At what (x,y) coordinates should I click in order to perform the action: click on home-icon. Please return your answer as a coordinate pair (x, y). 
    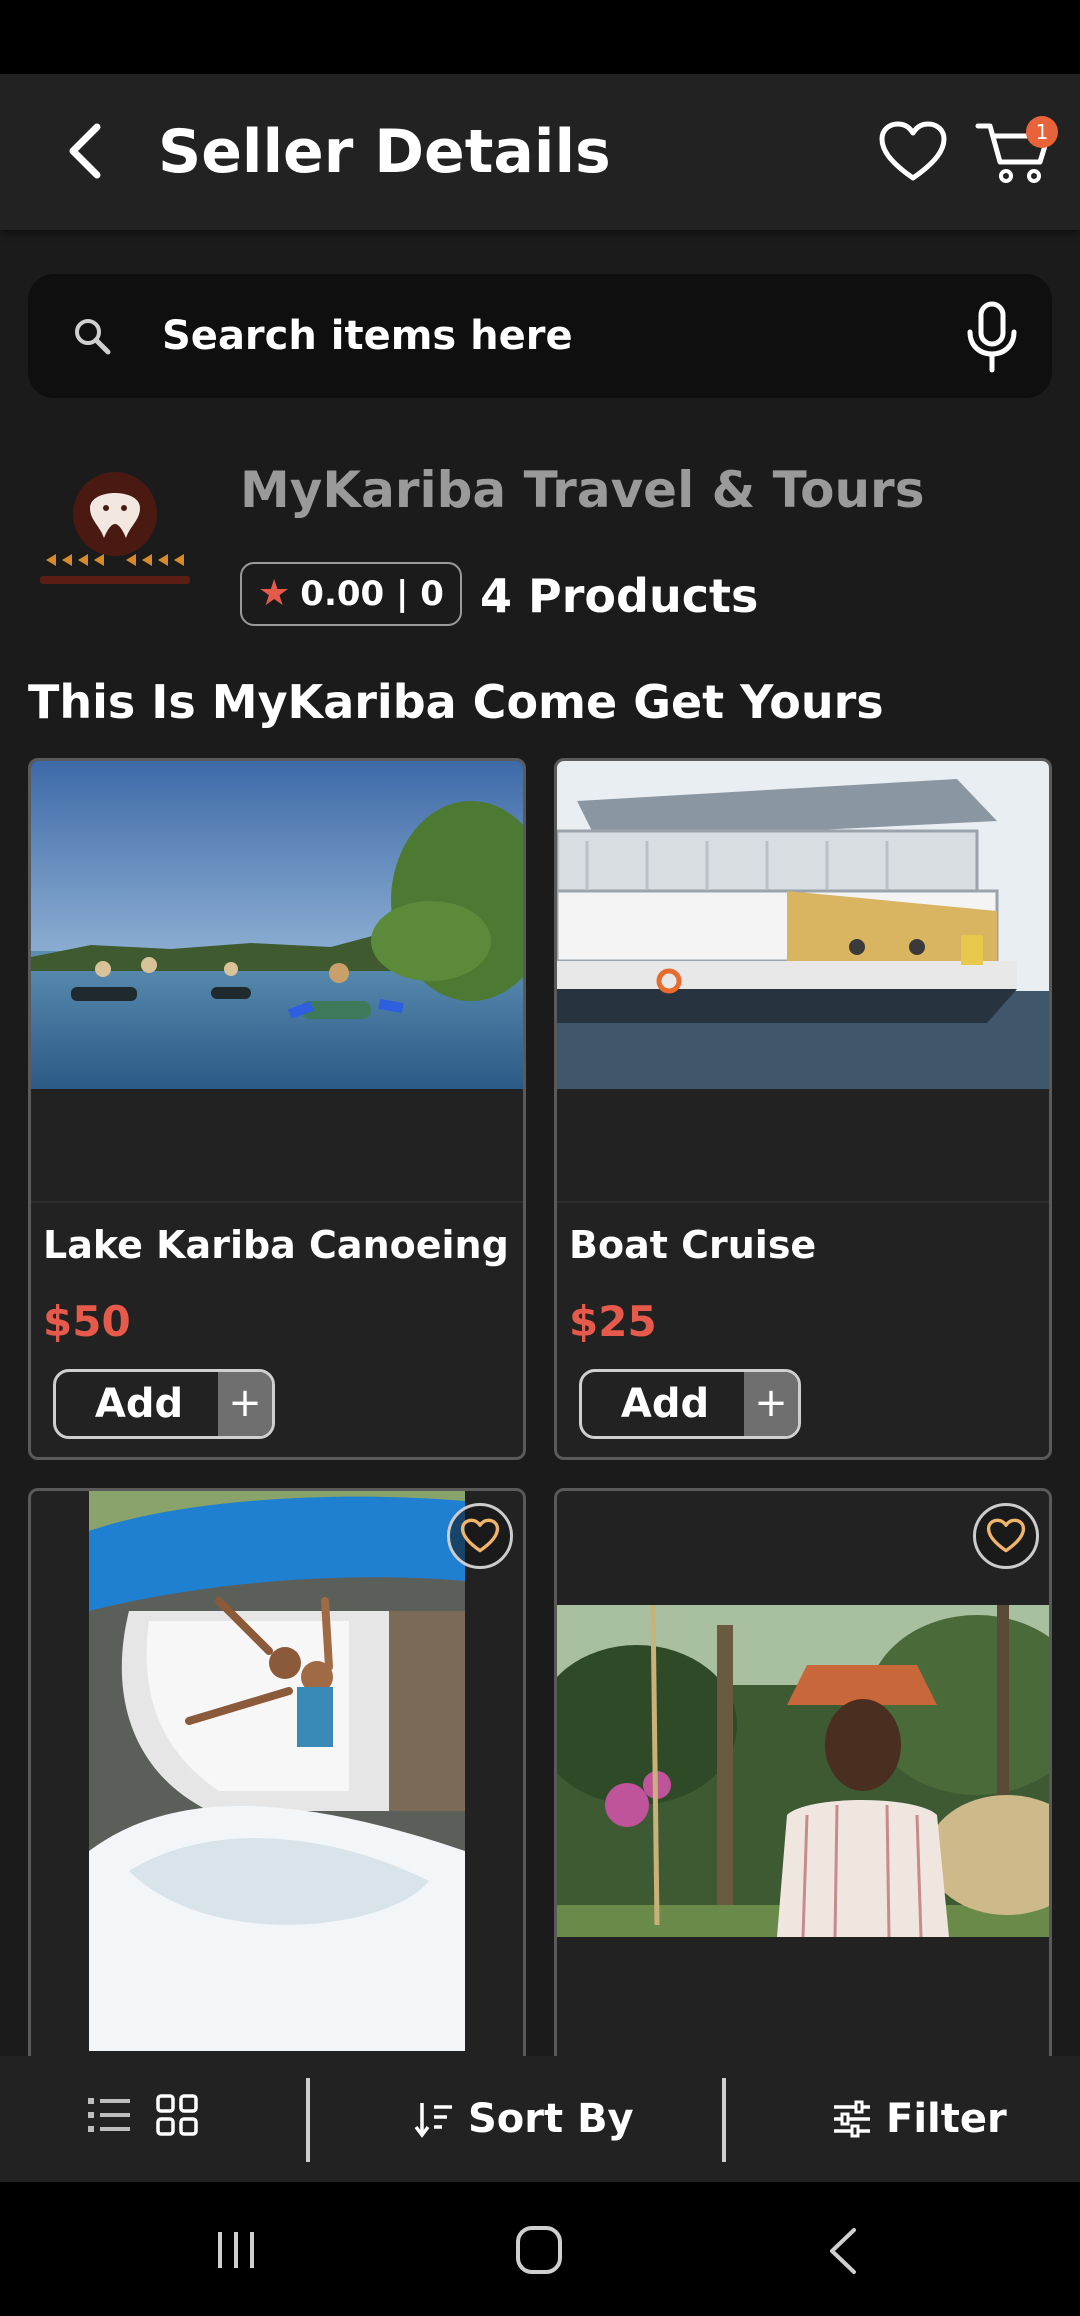
    Looking at the image, I should click on (539, 2250).